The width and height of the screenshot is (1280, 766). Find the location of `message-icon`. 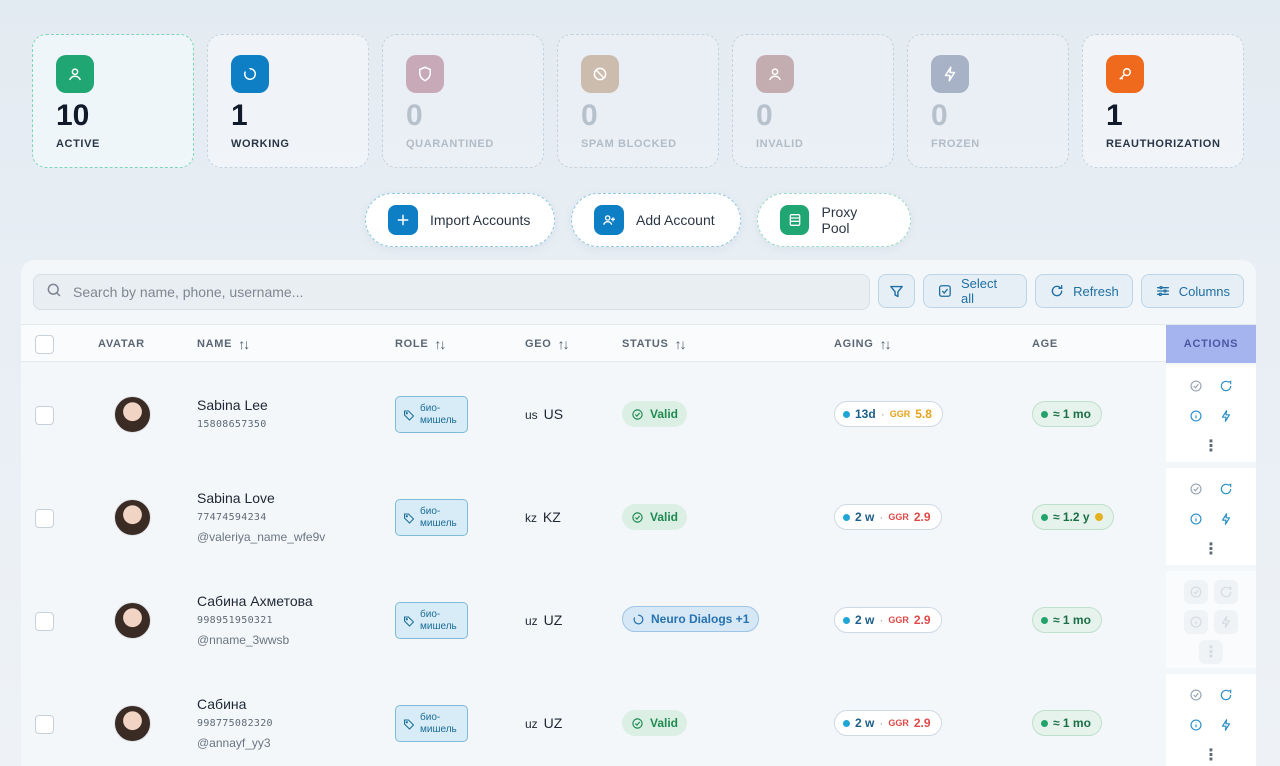

message-icon is located at coordinates (1226, 592).